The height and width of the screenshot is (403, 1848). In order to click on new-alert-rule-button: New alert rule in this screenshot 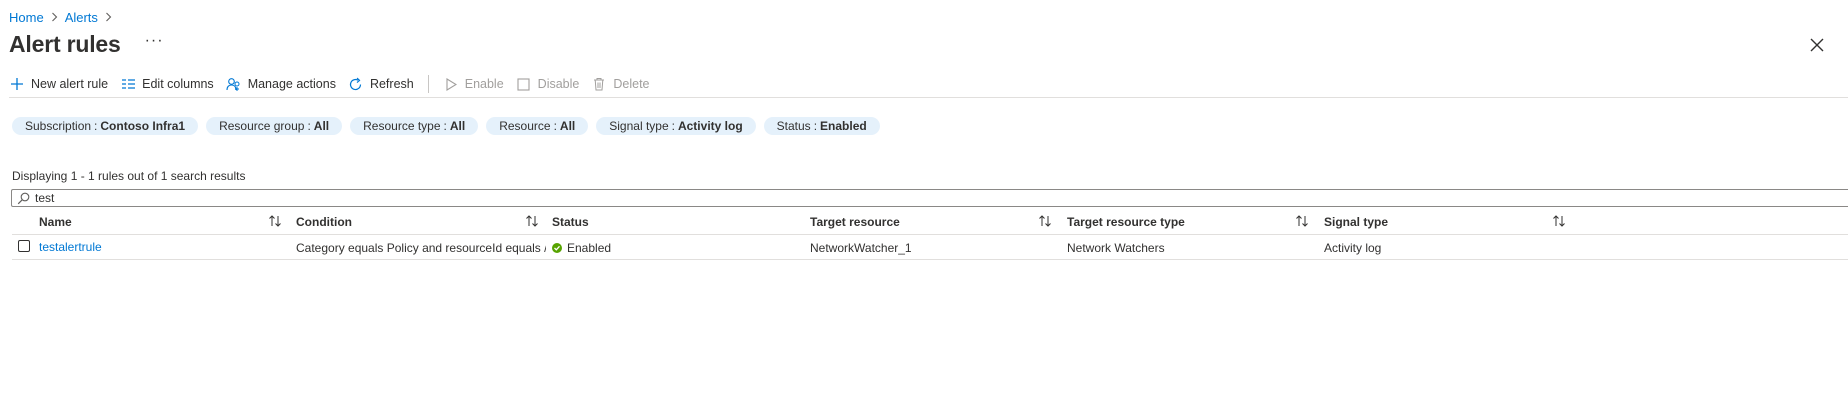, I will do `click(58, 84)`.